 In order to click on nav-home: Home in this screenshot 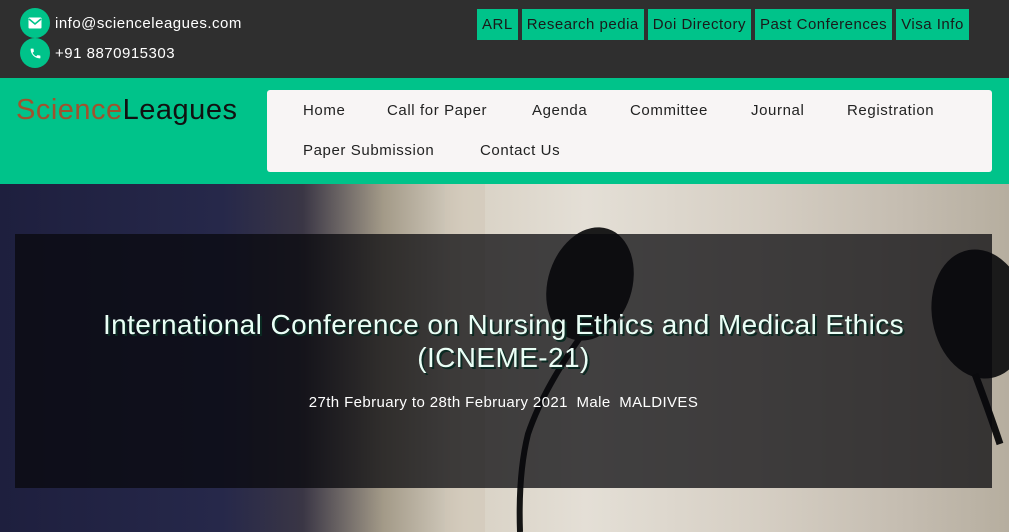, I will do `click(324, 110)`.